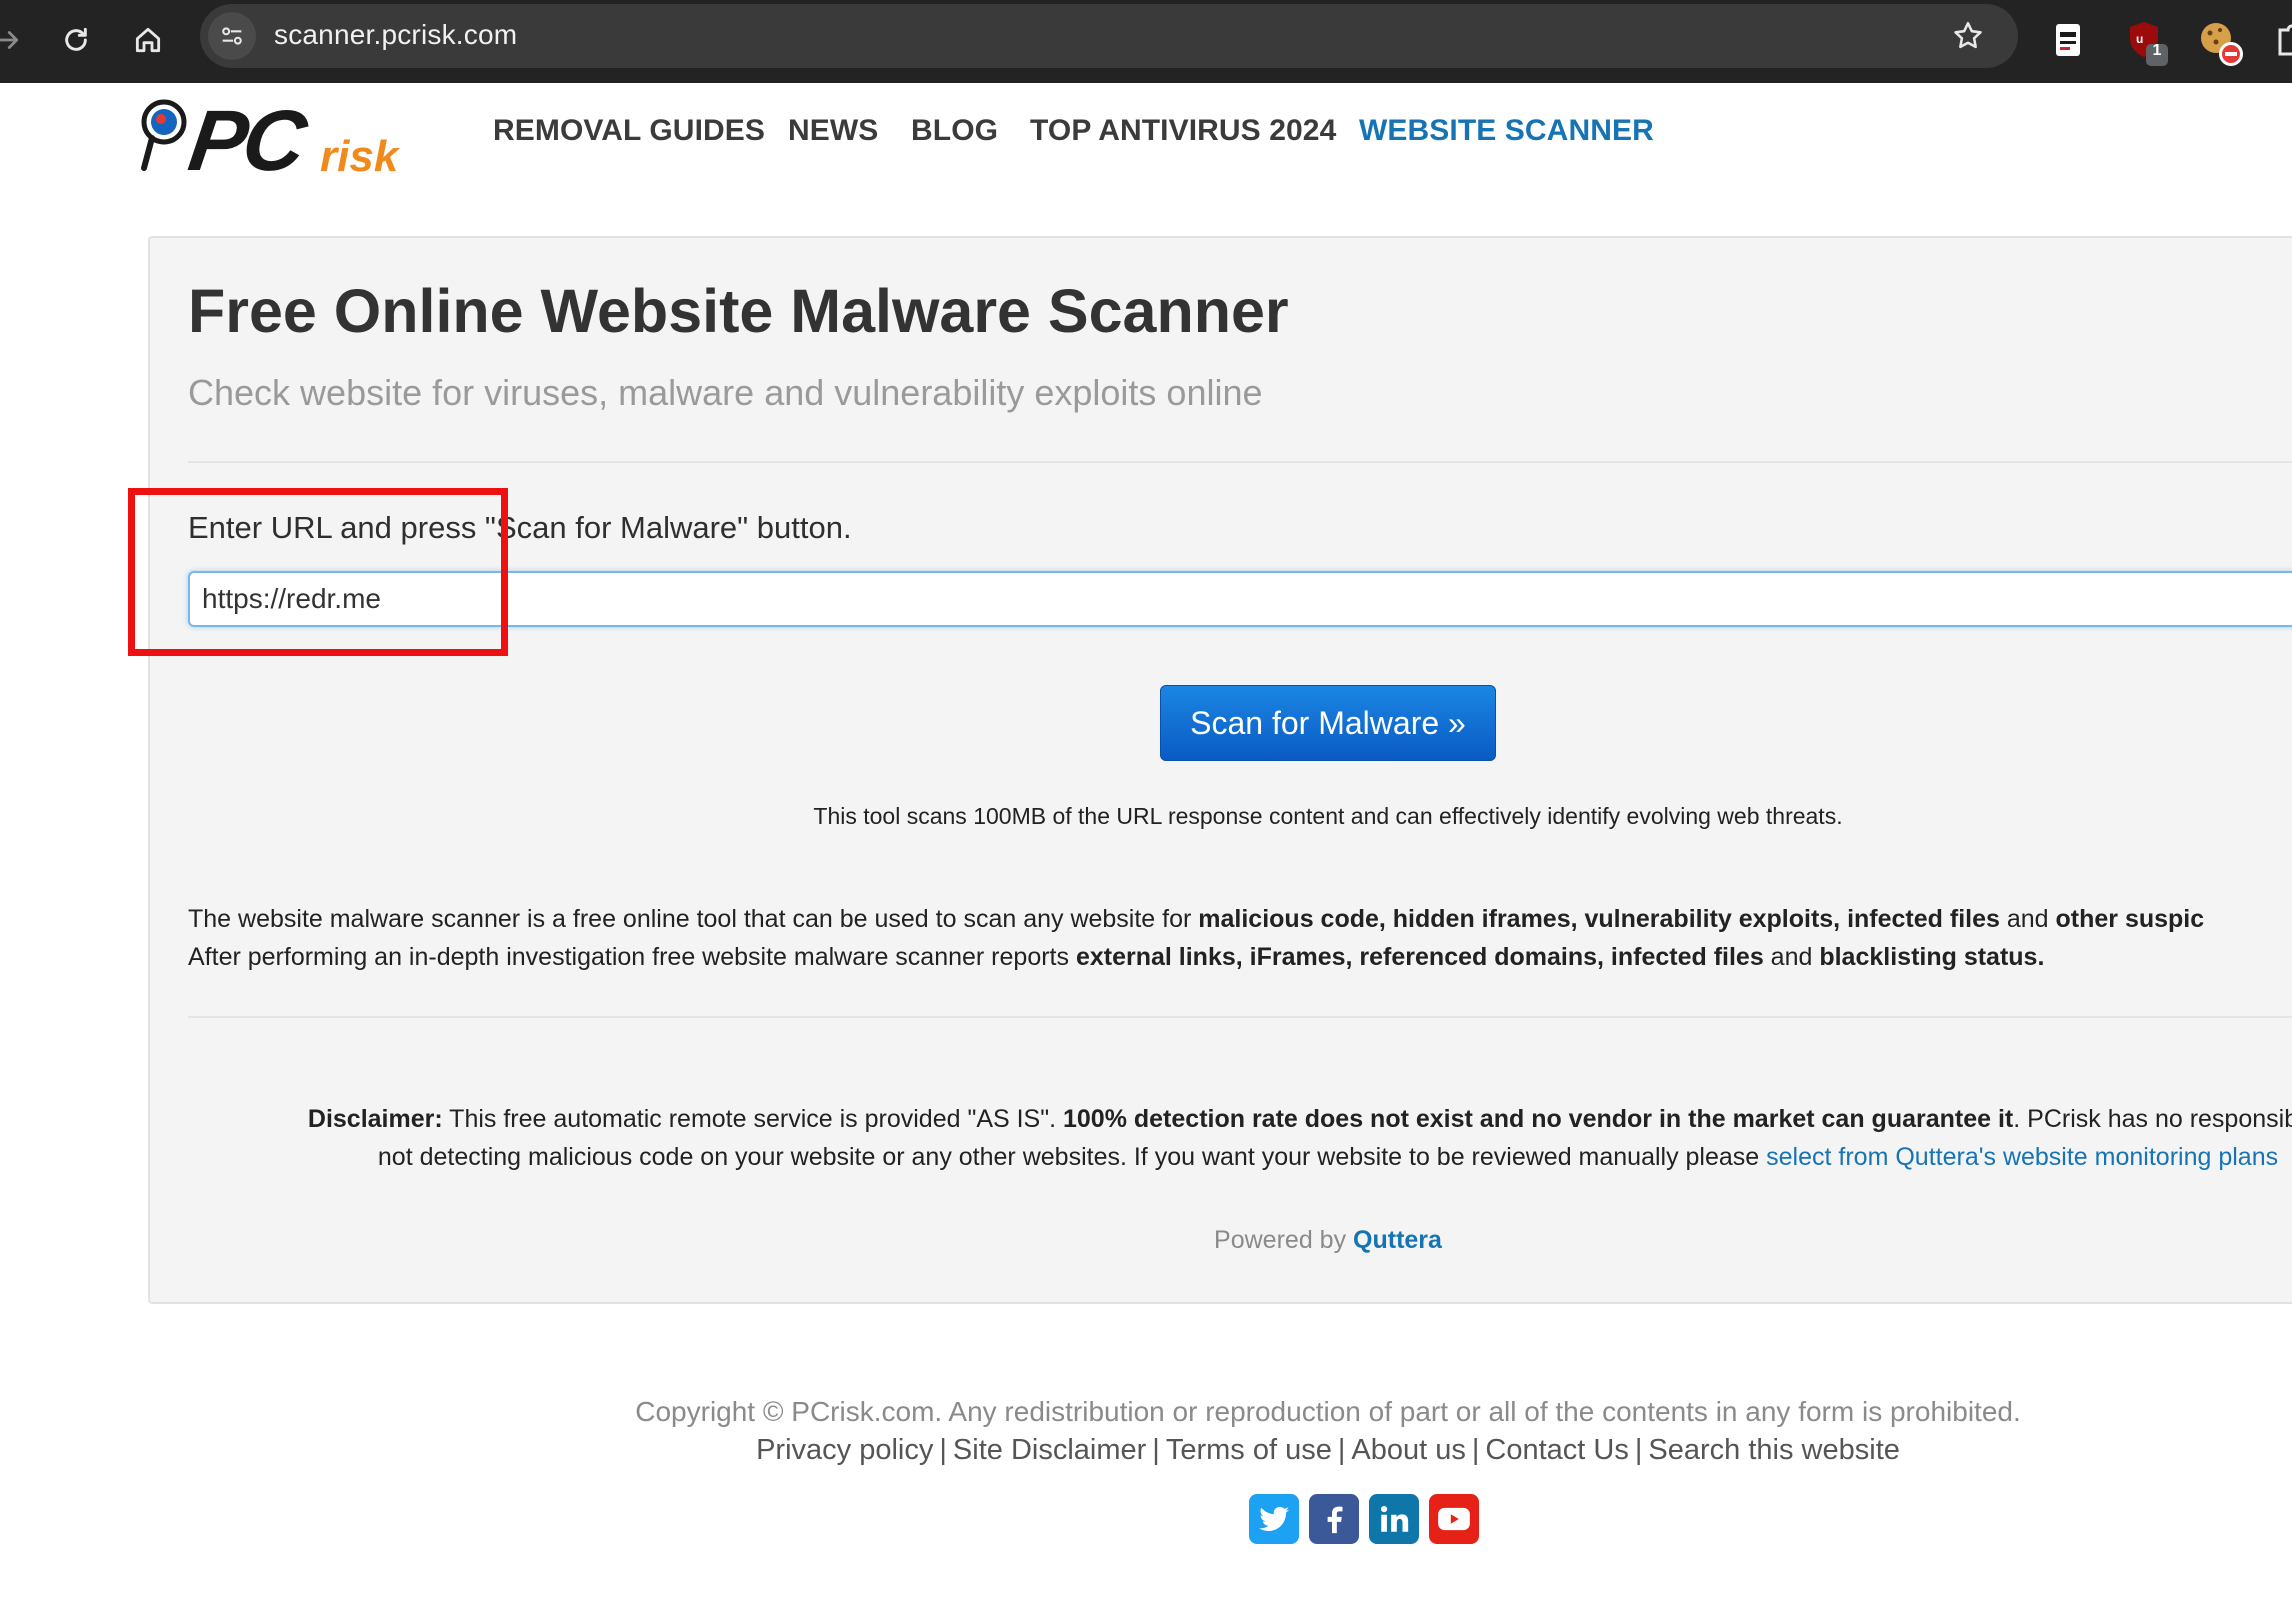 Image resolution: width=2292 pixels, height=1604 pixels. I want to click on footer-link-privacy: Privacy policy, so click(844, 1450).